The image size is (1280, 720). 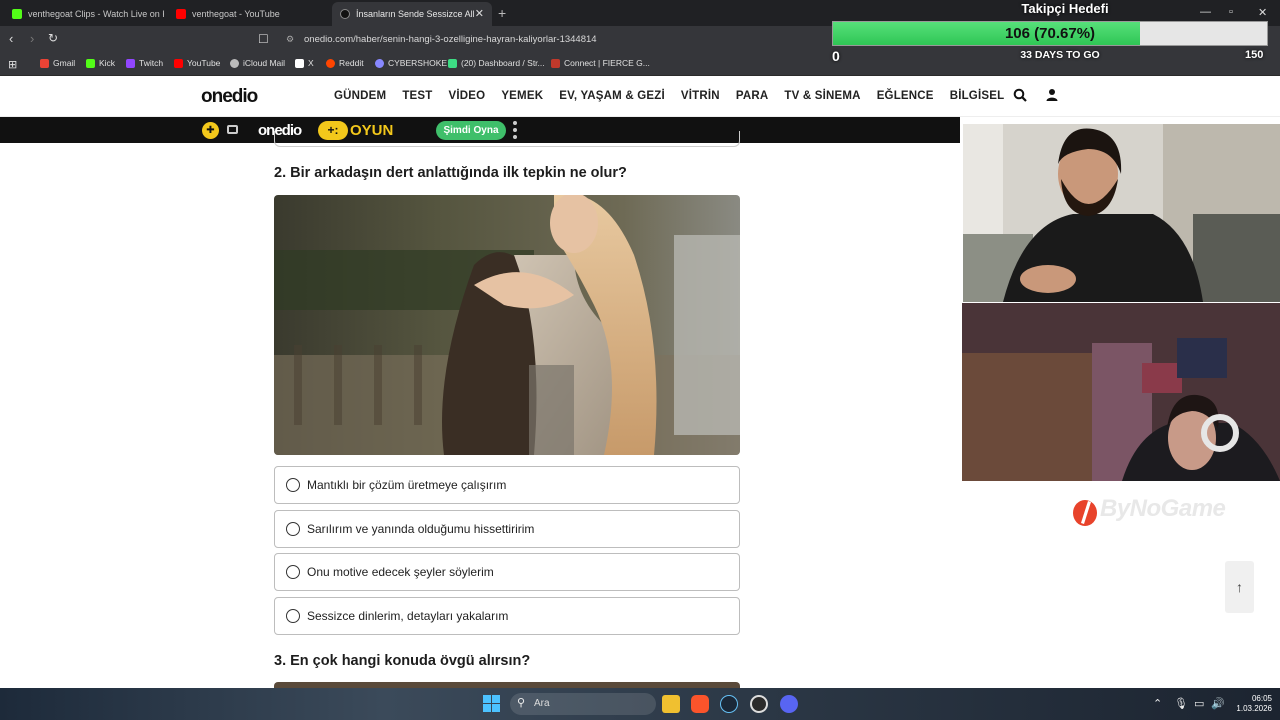 What do you see at coordinates (12, 64) in the screenshot?
I see `apps-grid-icon: ⊞` at bounding box center [12, 64].